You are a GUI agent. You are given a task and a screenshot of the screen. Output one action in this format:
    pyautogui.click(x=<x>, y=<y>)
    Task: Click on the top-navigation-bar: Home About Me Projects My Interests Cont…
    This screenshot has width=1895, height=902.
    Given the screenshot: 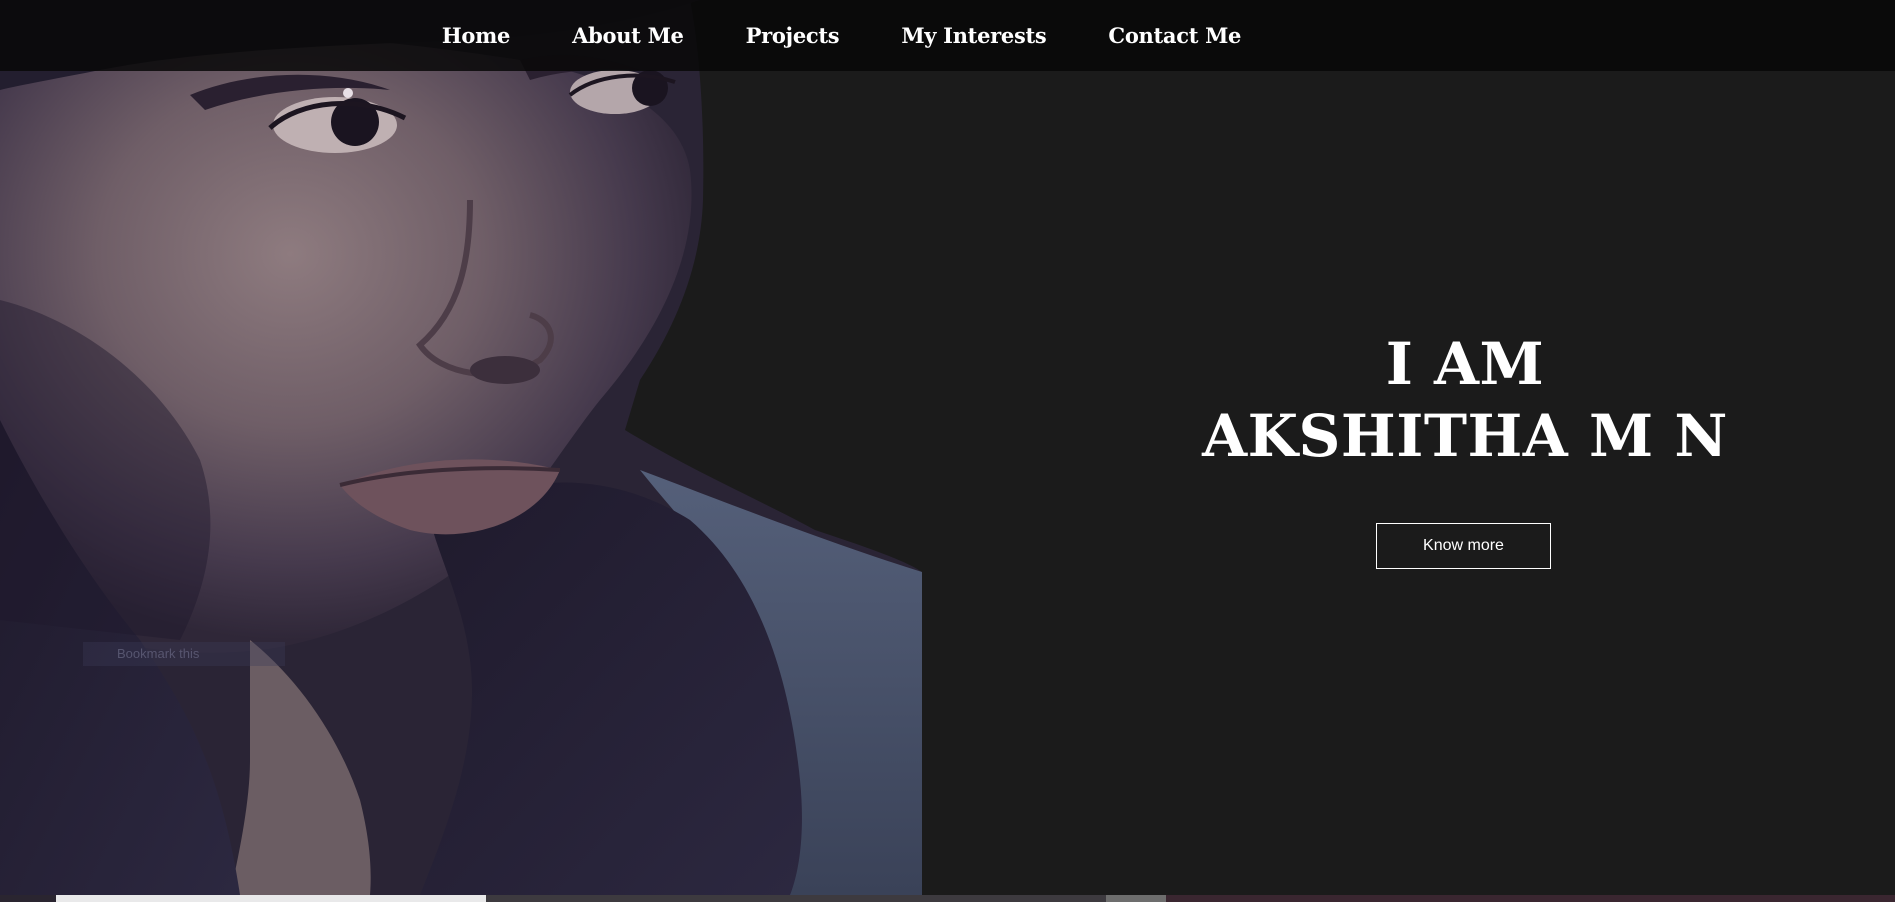 What is the action you would take?
    pyautogui.click(x=947, y=35)
    